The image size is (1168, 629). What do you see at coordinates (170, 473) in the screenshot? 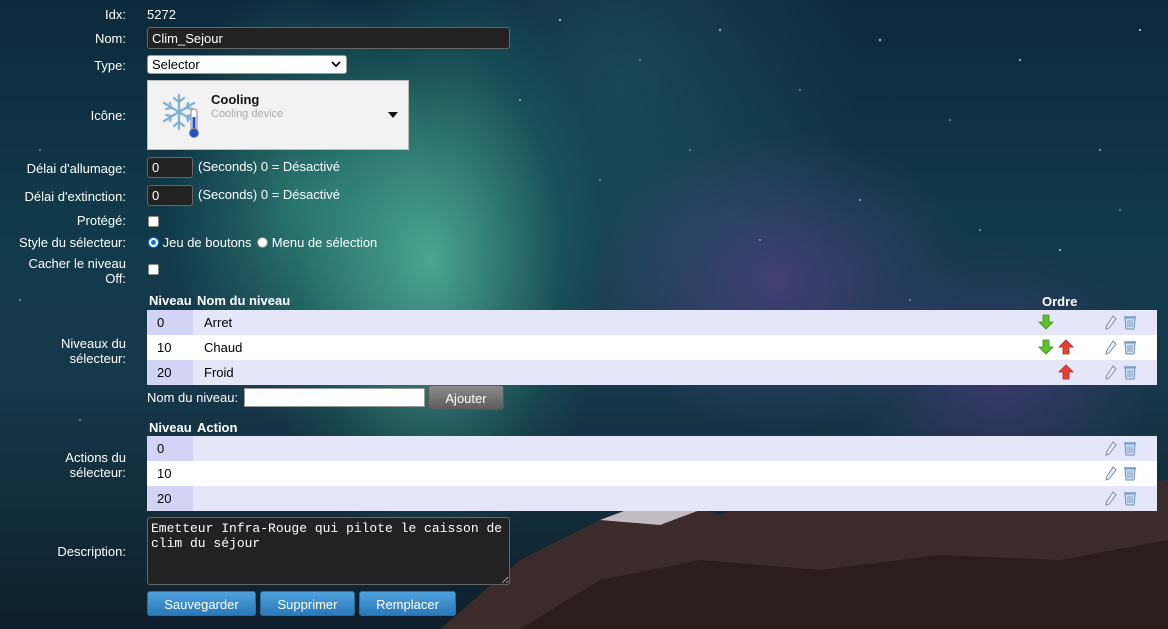
I see `action-level: 10` at bounding box center [170, 473].